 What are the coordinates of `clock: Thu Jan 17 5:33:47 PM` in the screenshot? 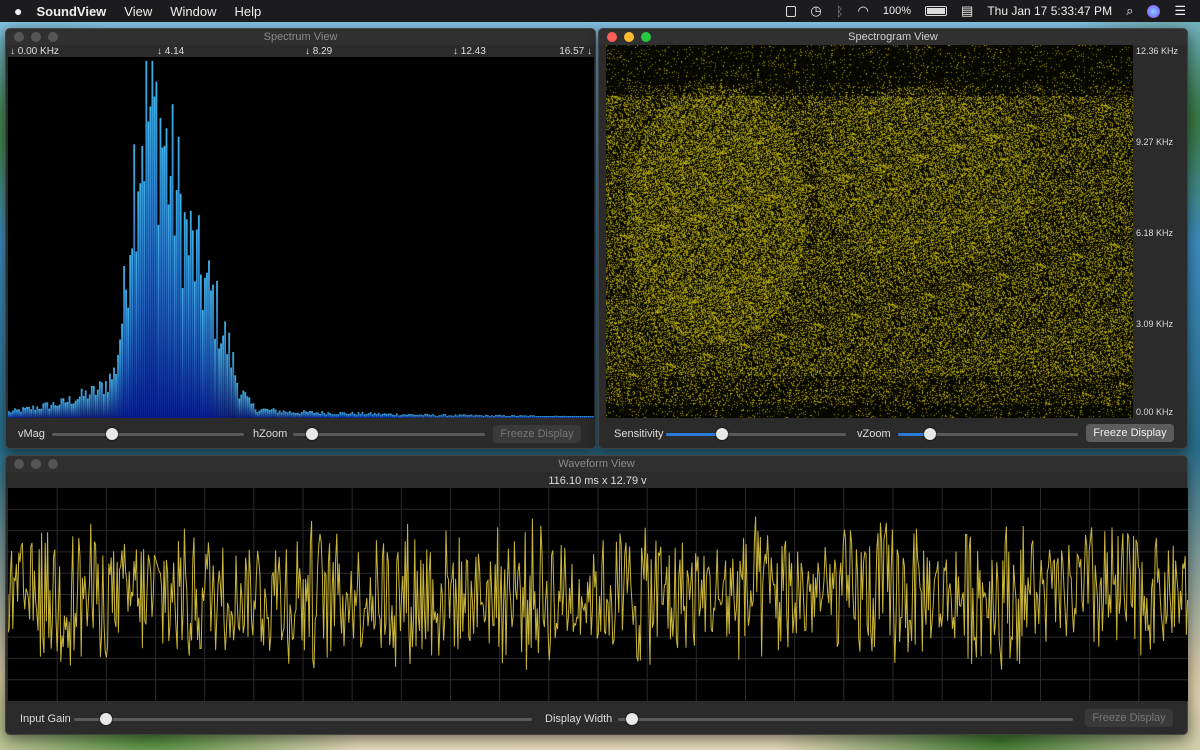 It's located at (1049, 11).